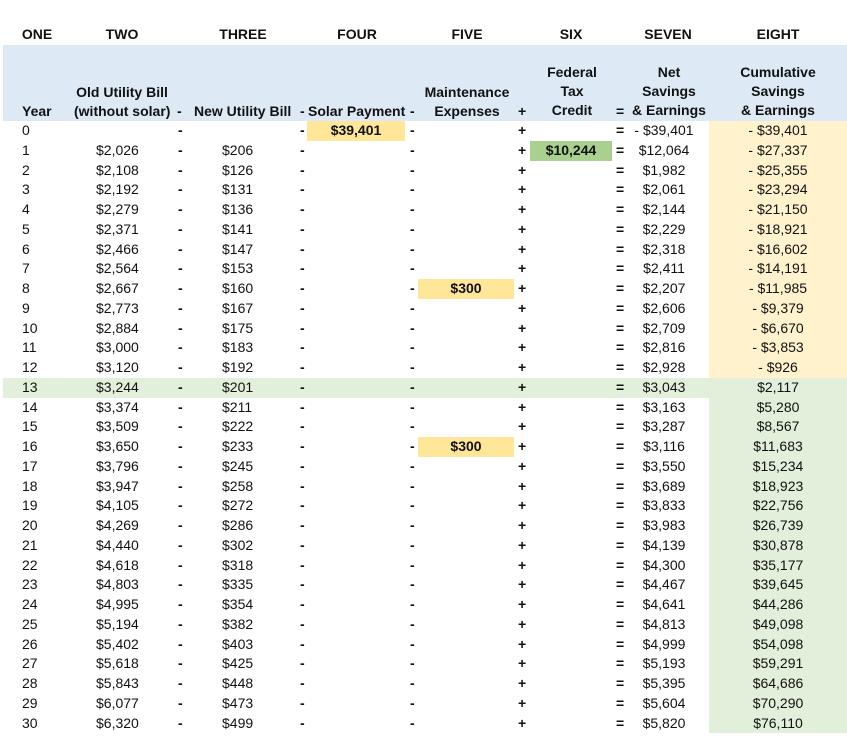 The image size is (847, 749). What do you see at coordinates (30, 683) in the screenshot?
I see `year-cell: 28` at bounding box center [30, 683].